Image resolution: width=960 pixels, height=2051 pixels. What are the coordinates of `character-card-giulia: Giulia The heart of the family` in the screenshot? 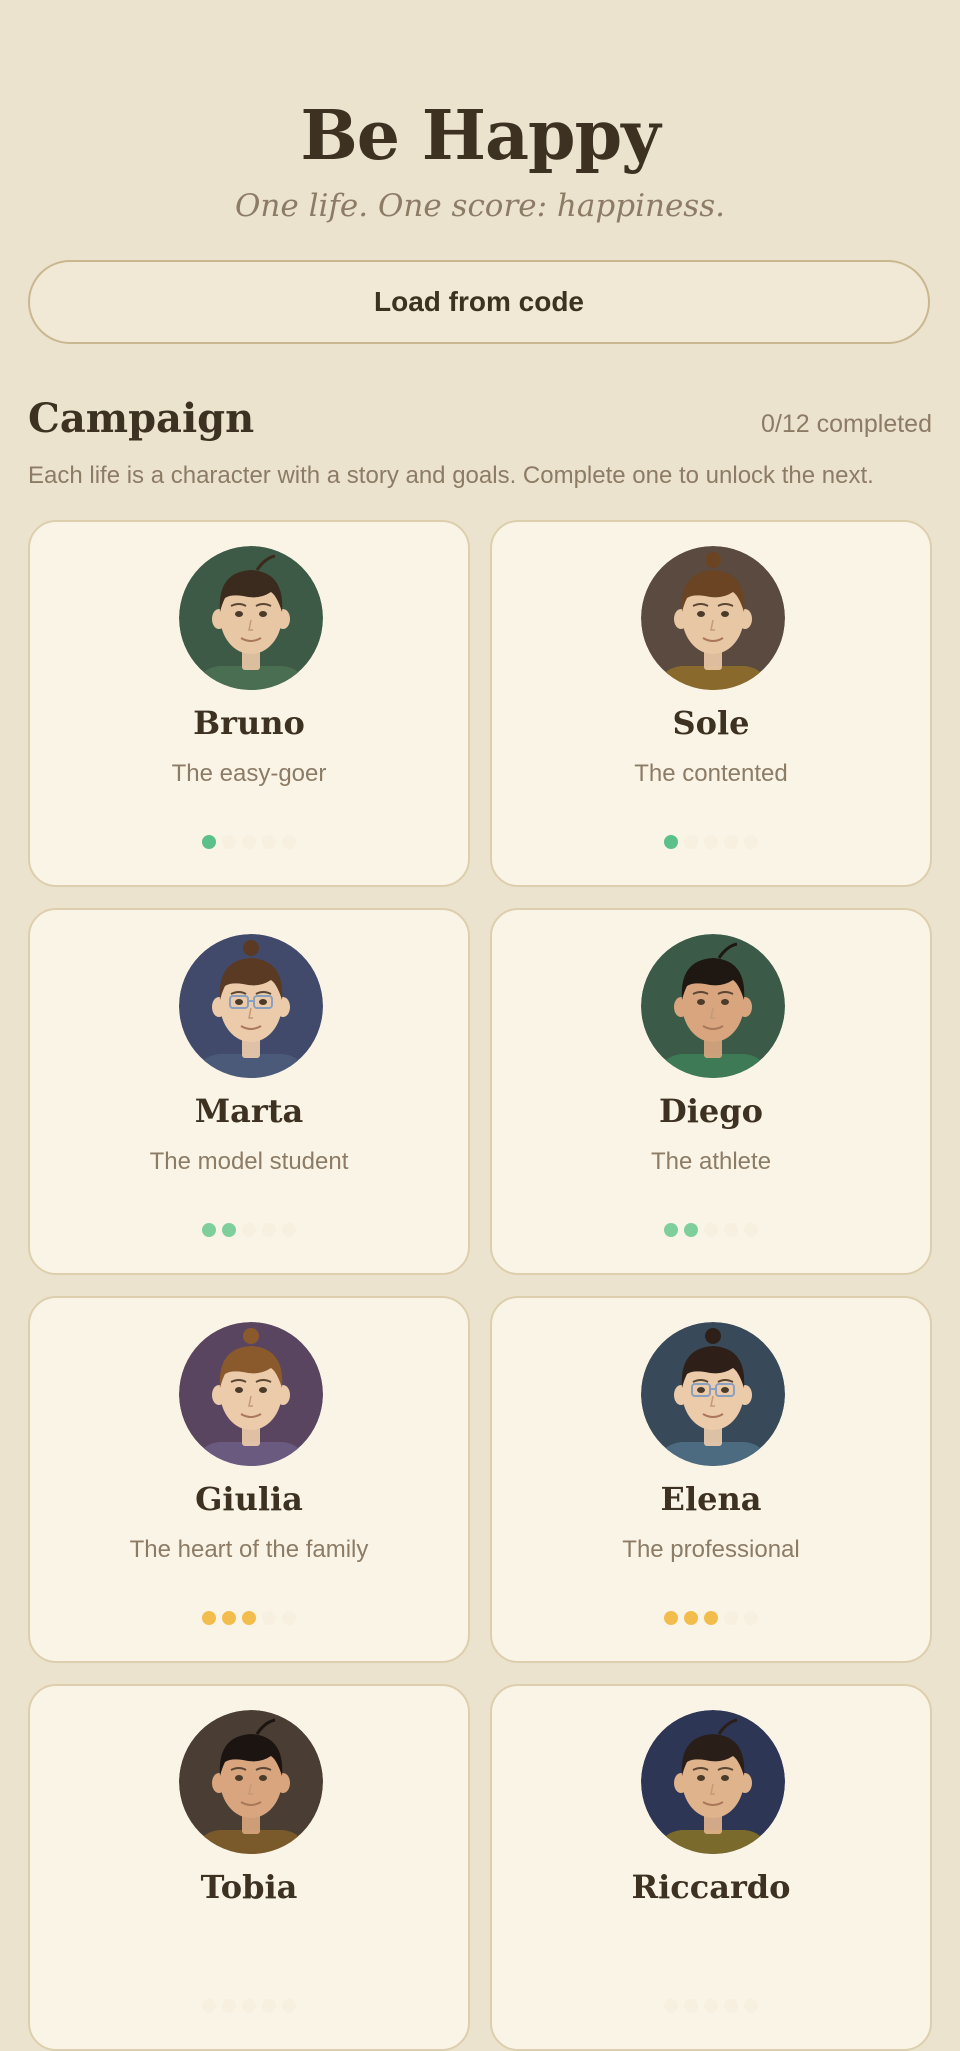 It's located at (249, 1479).